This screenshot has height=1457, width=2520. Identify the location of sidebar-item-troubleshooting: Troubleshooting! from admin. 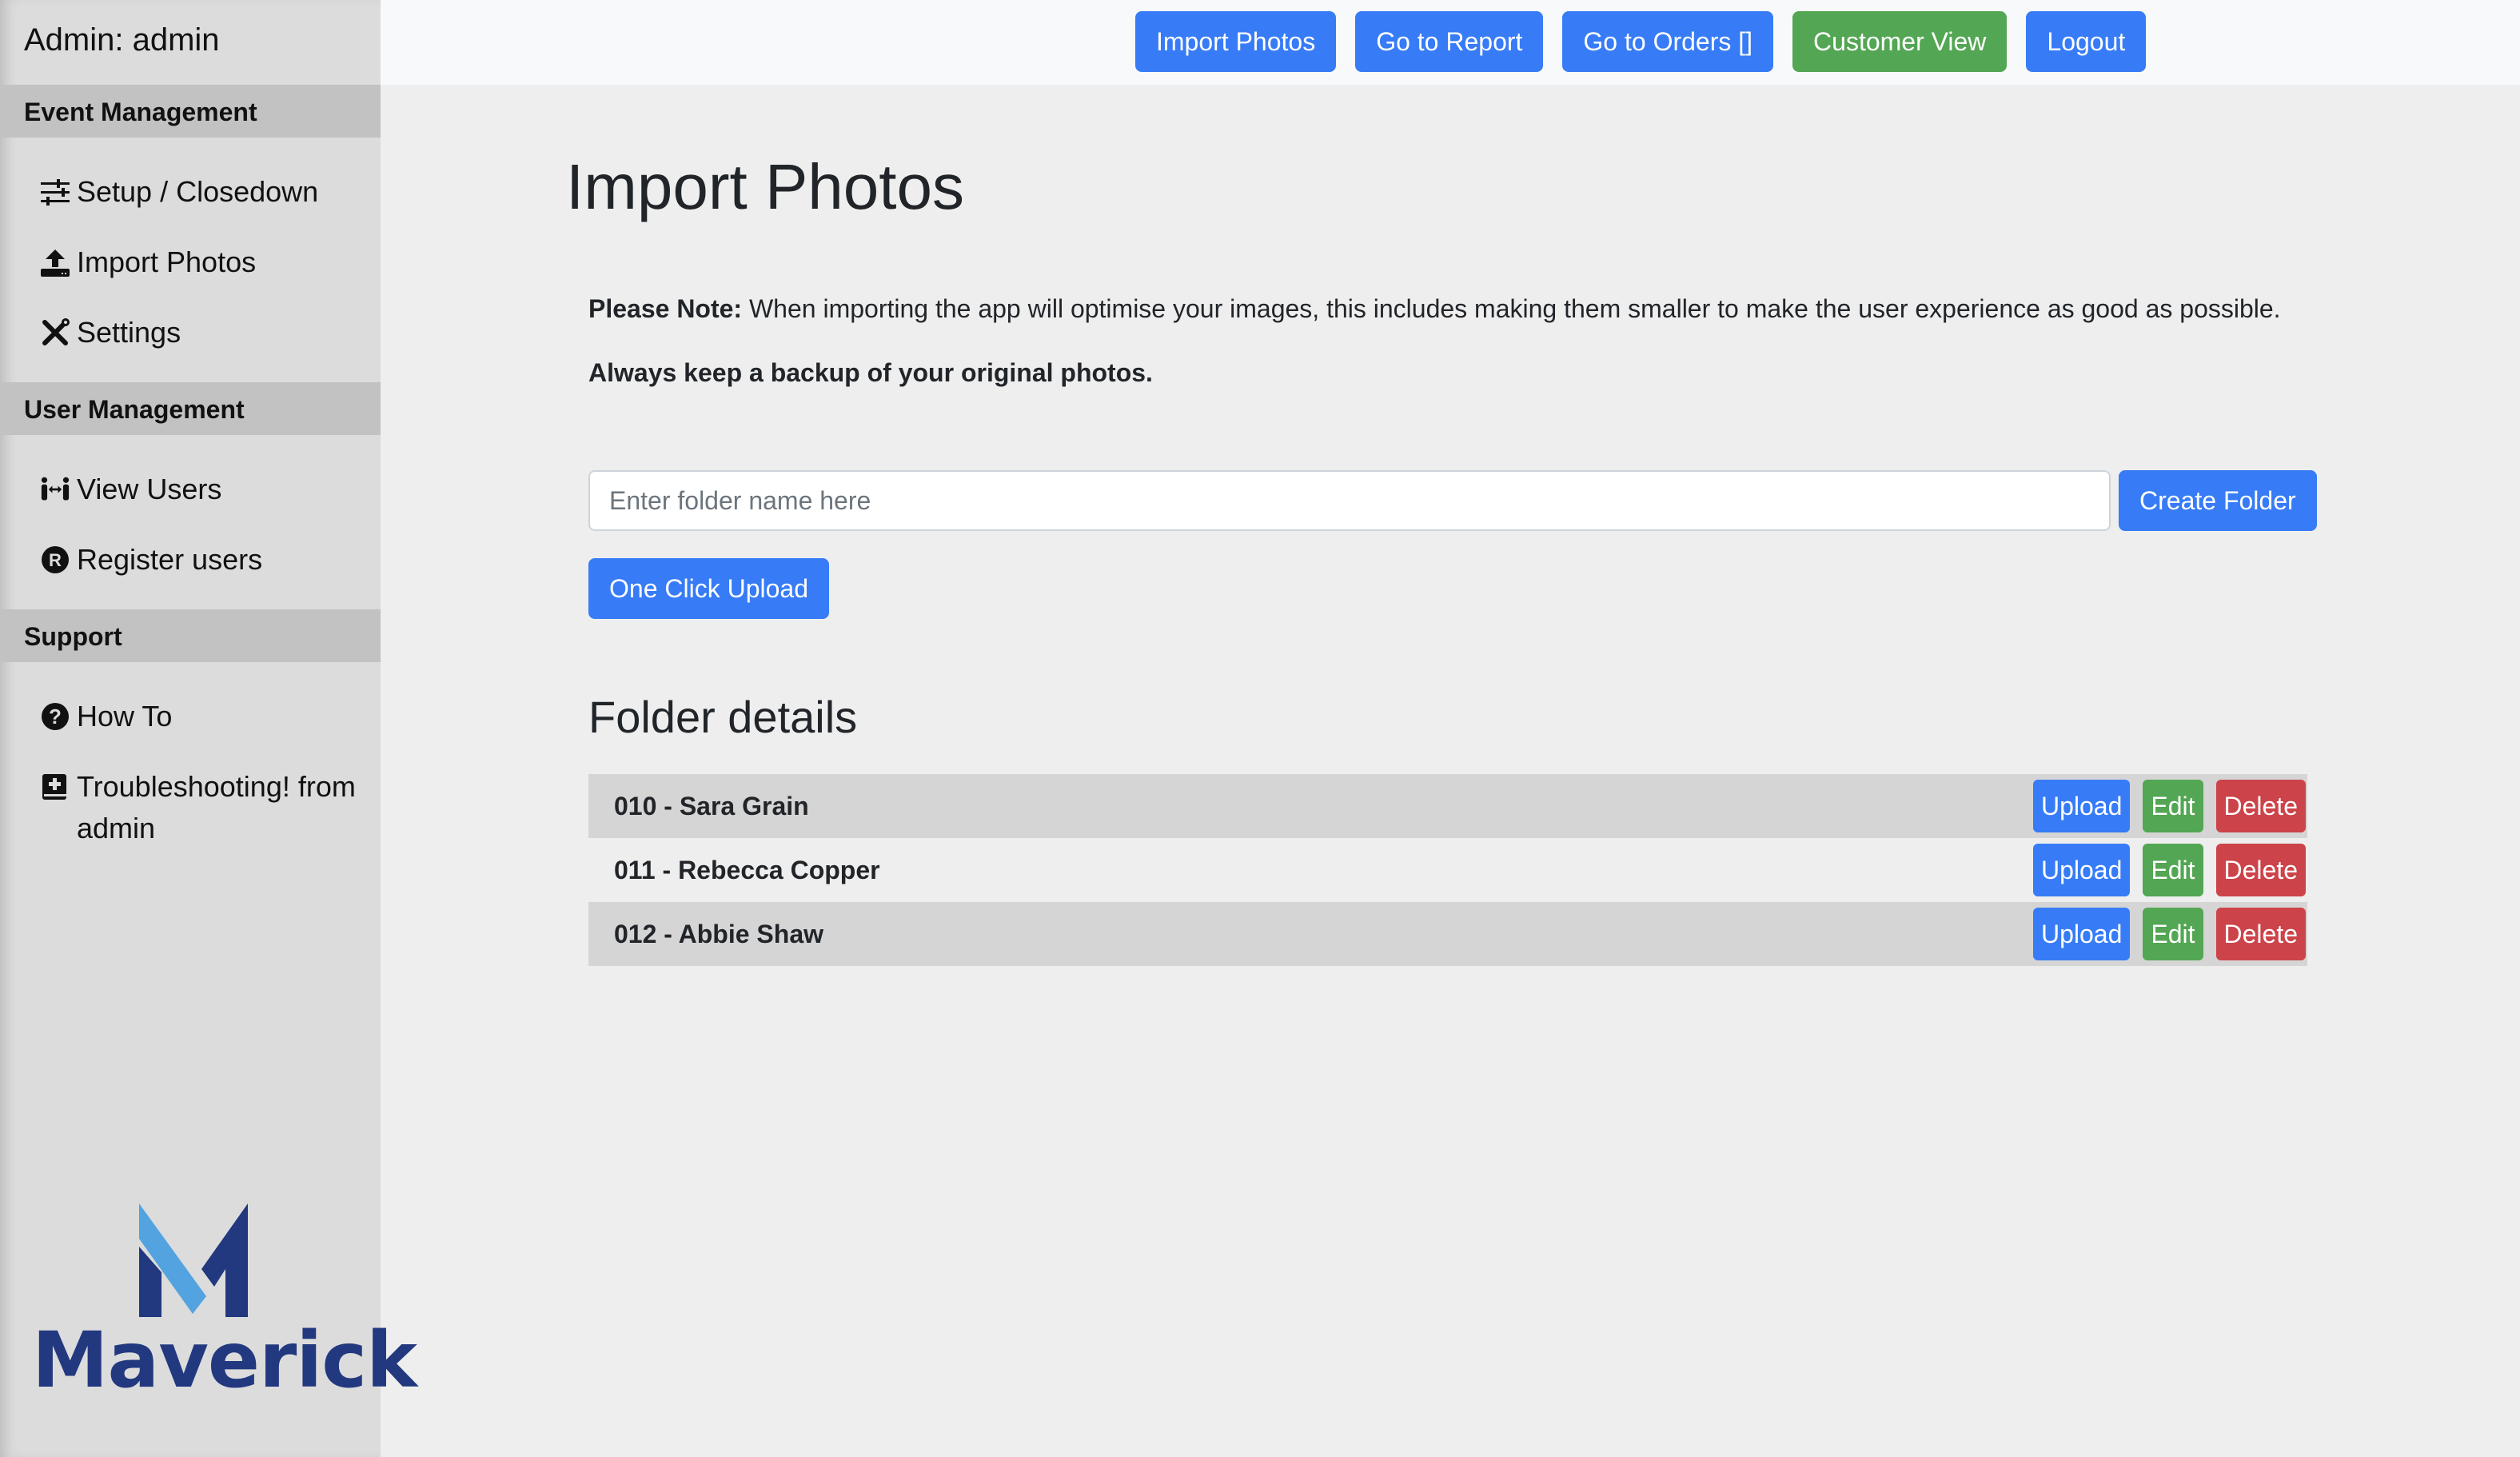
(190, 807).